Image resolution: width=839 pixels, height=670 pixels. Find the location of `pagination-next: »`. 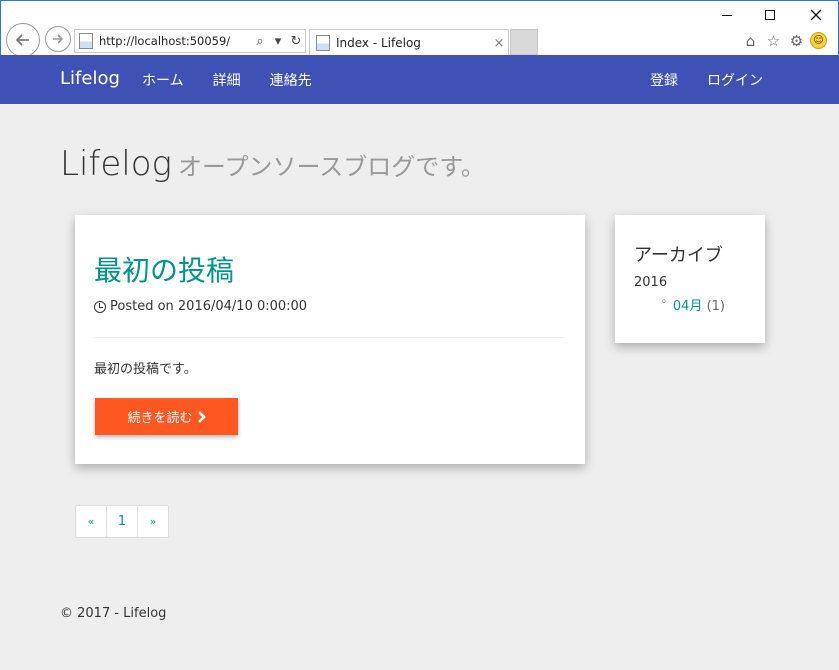

pagination-next: » is located at coordinates (153, 521).